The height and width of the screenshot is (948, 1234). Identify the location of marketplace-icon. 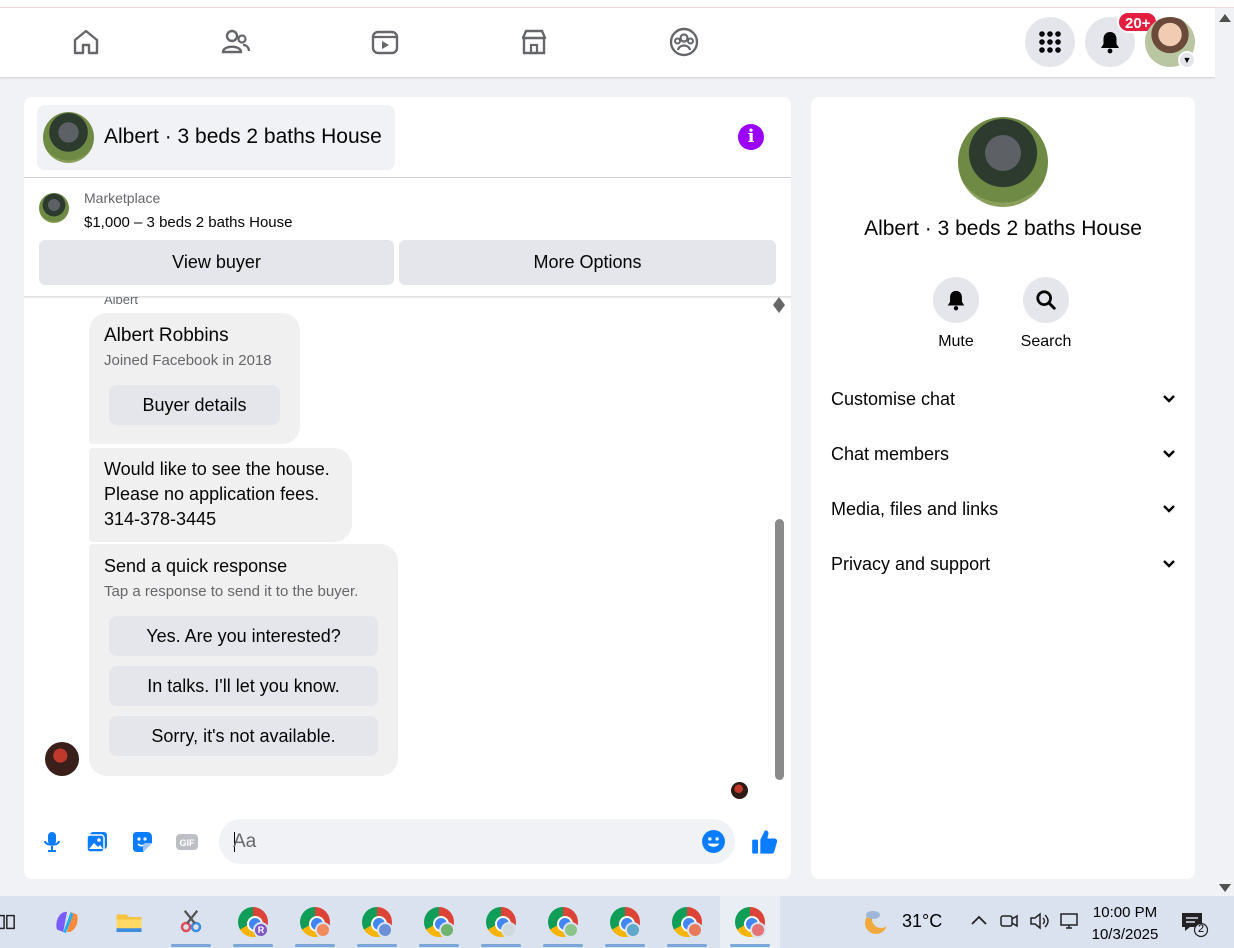
(534, 42).